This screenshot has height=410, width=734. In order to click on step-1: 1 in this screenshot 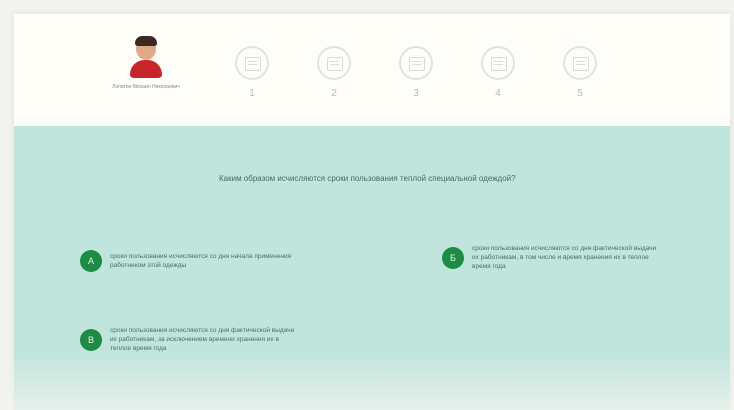, I will do `click(252, 72)`.